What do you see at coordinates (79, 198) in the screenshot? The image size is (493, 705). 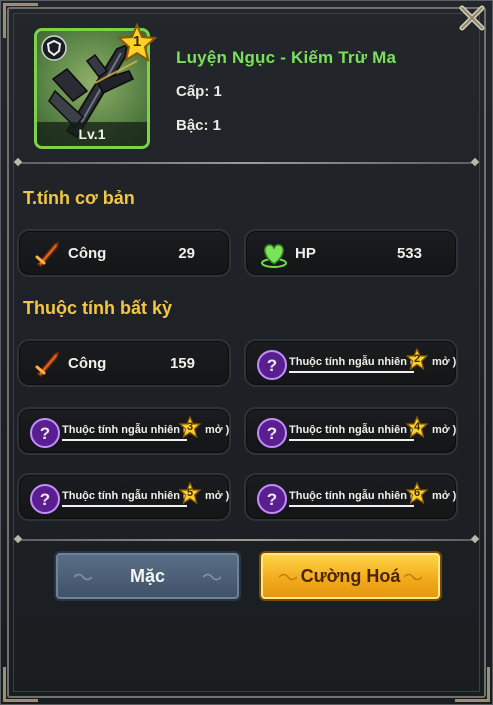 I see `basic-stats-title: T.tính cơ bản` at bounding box center [79, 198].